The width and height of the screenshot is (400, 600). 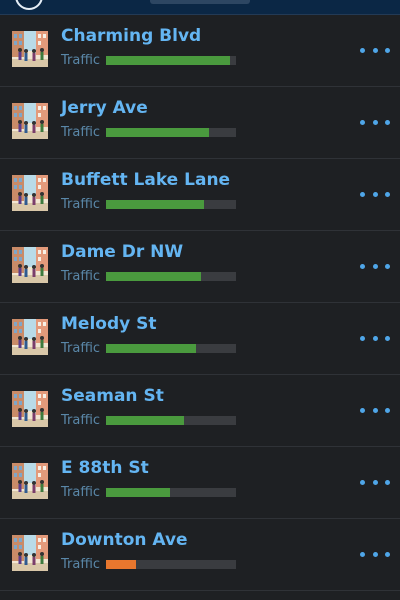 What do you see at coordinates (200, 123) in the screenshot?
I see `street-row: Jerry Ave Traffic` at bounding box center [200, 123].